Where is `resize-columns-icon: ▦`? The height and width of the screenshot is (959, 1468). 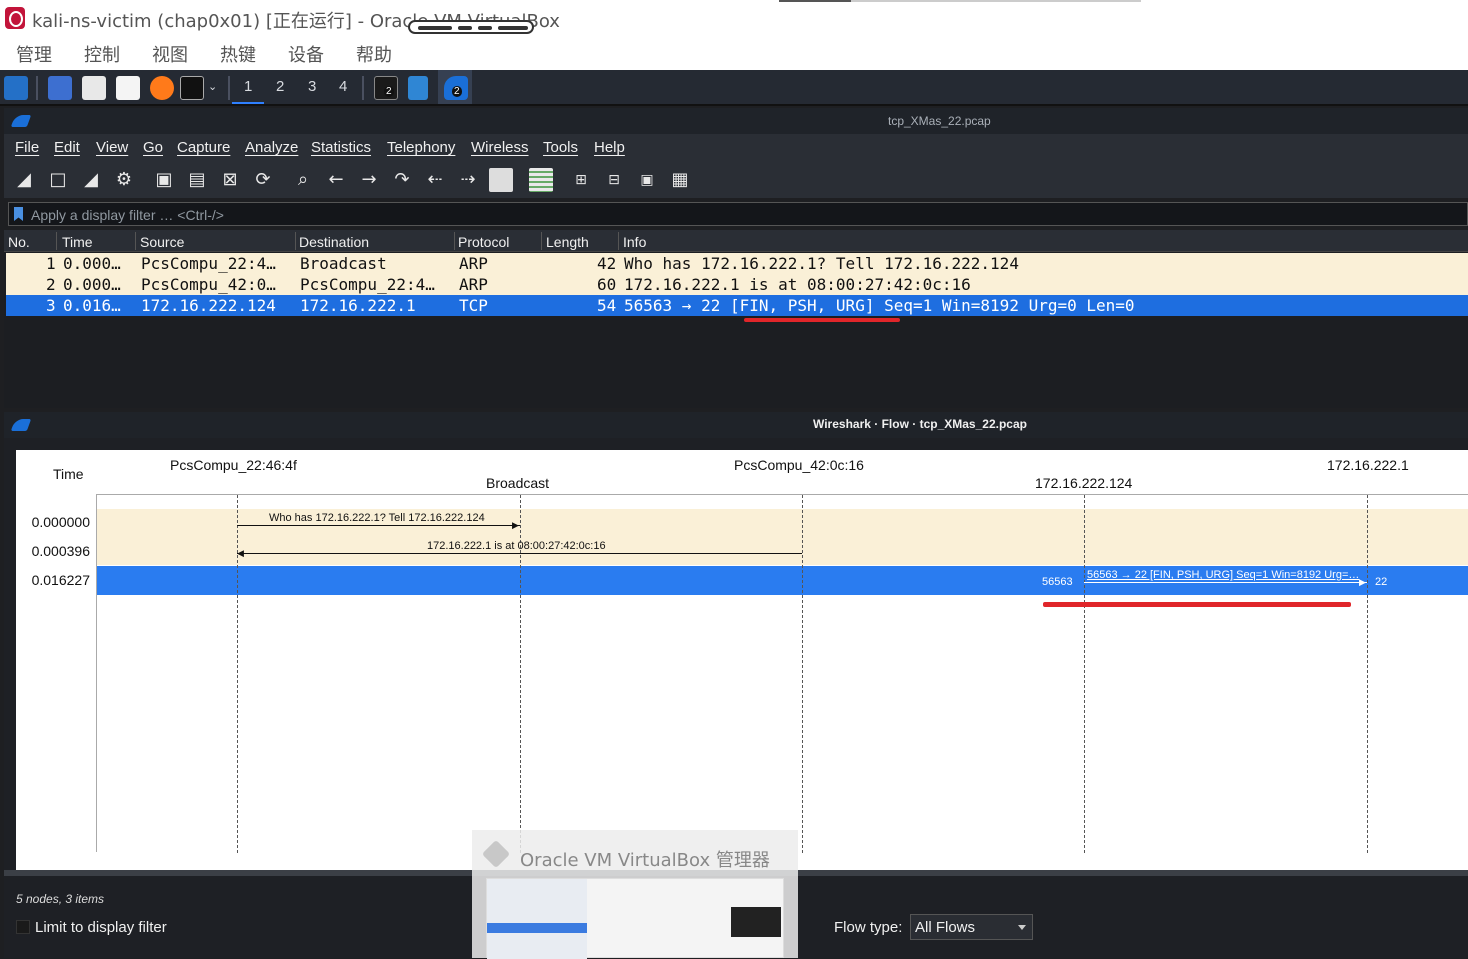
resize-columns-icon: ▦ is located at coordinates (680, 180).